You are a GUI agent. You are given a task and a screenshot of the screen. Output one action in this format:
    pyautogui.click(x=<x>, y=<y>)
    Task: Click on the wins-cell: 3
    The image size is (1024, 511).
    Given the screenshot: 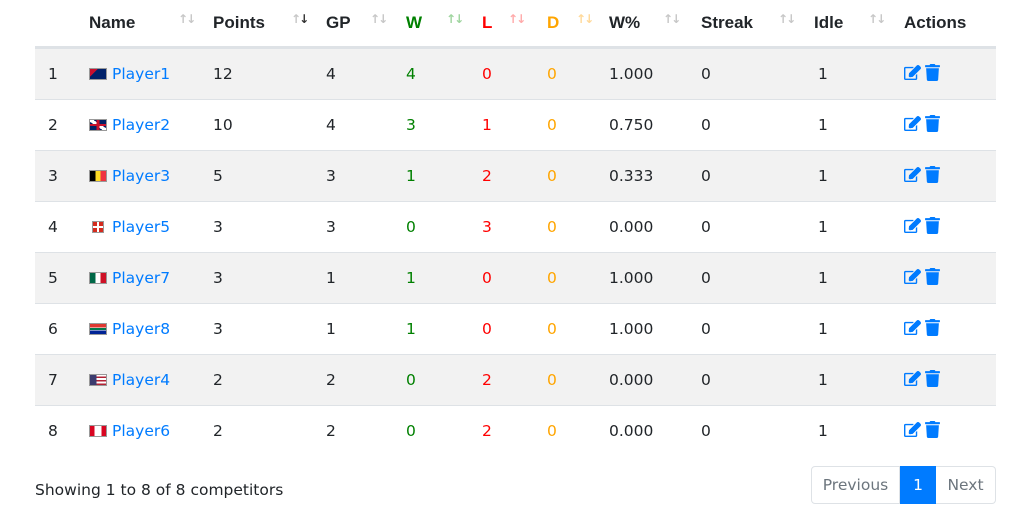 What is the action you would take?
    pyautogui.click(x=444, y=125)
    